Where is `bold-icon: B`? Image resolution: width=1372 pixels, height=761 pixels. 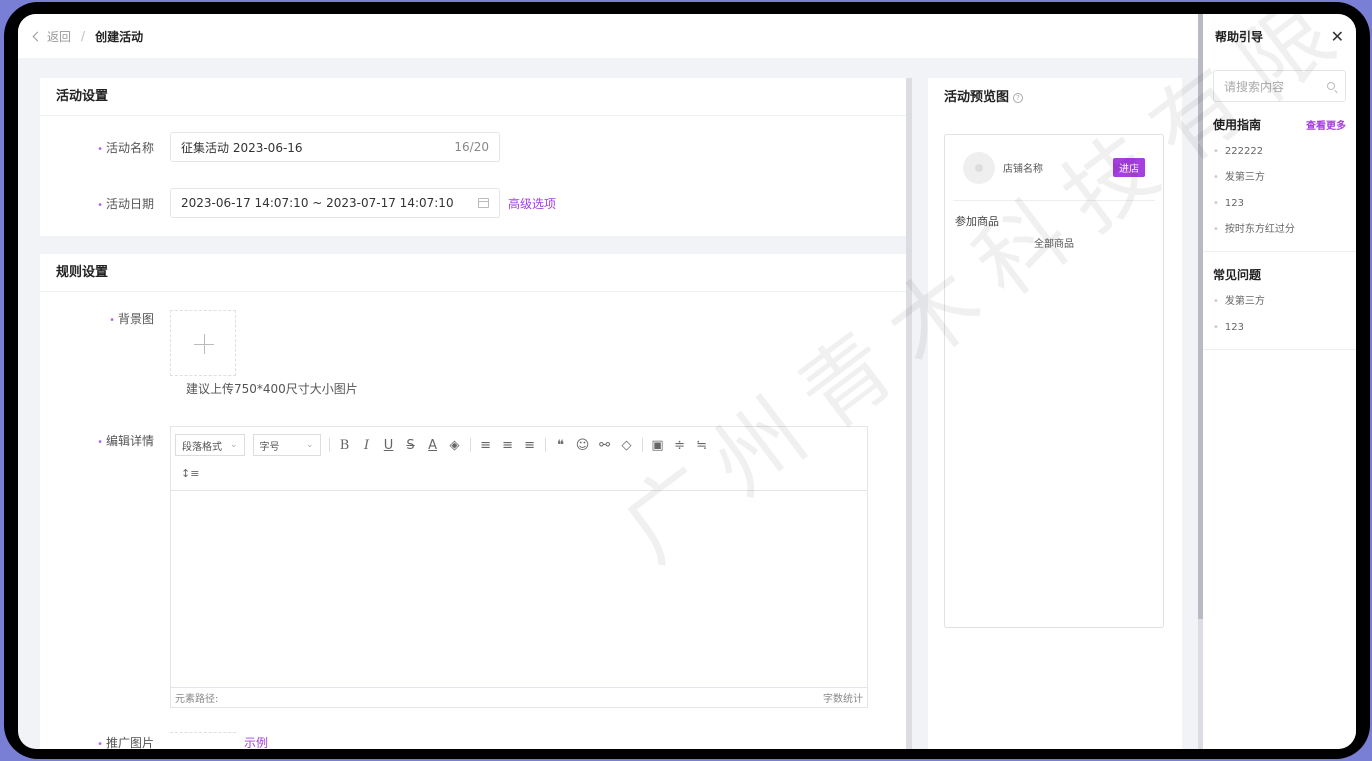 bold-icon: B is located at coordinates (345, 445).